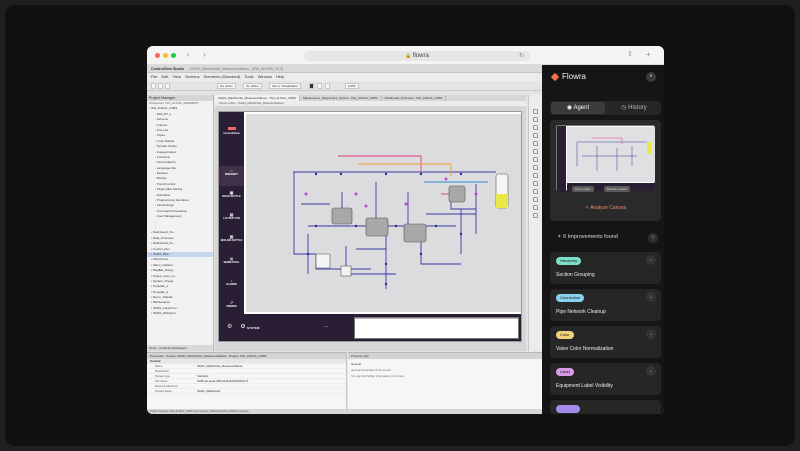 The image size is (800, 451). I want to click on tree-item-label: Maintenance, so click(161, 302).